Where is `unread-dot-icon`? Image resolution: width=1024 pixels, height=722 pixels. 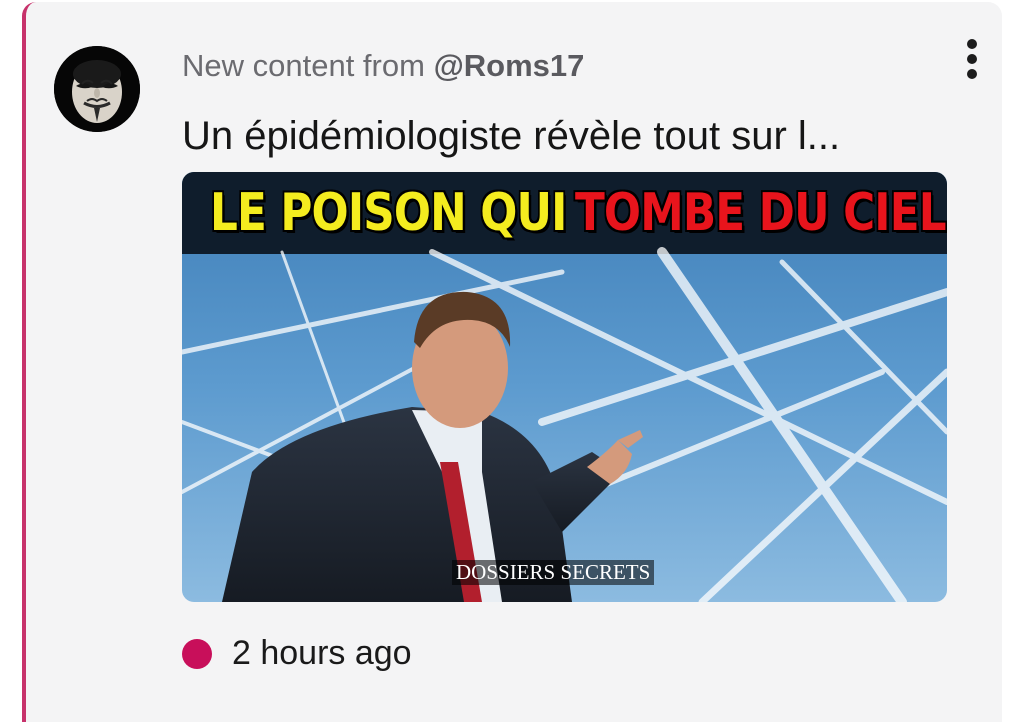 unread-dot-icon is located at coordinates (197, 653).